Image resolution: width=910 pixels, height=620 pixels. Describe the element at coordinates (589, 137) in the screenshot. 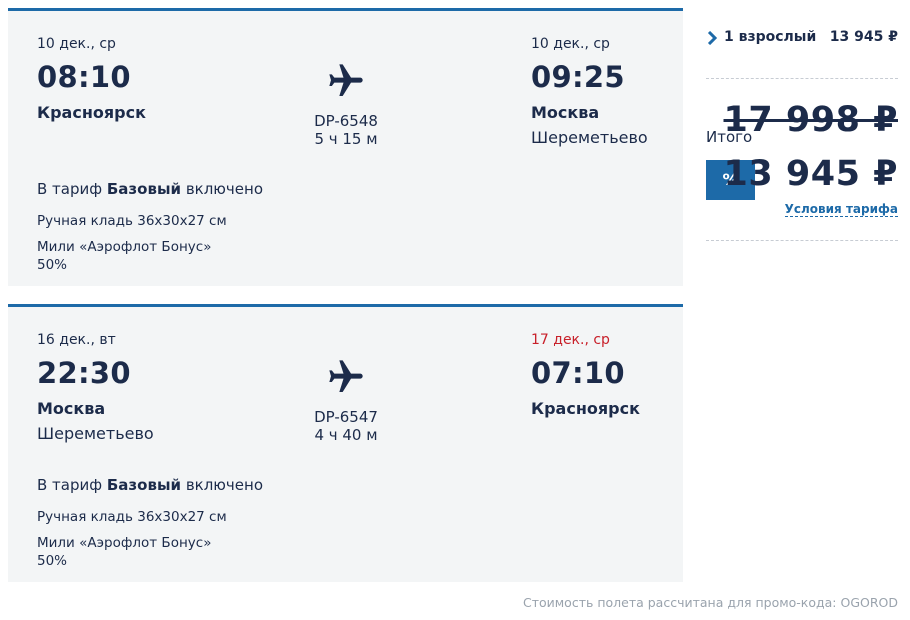

I see `arrival-airport: Шереметьево` at that location.